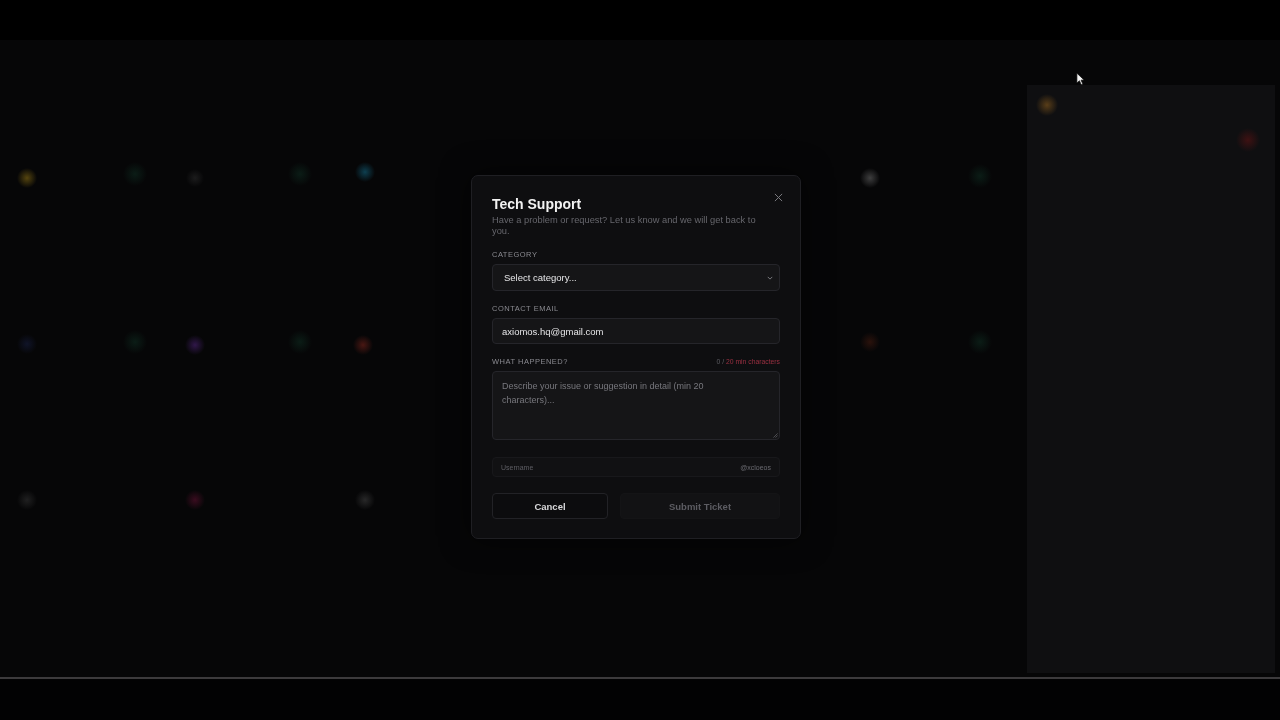 The width and height of the screenshot is (1280, 720). I want to click on email-input: axiomos.hq@gmail.com, so click(636, 331).